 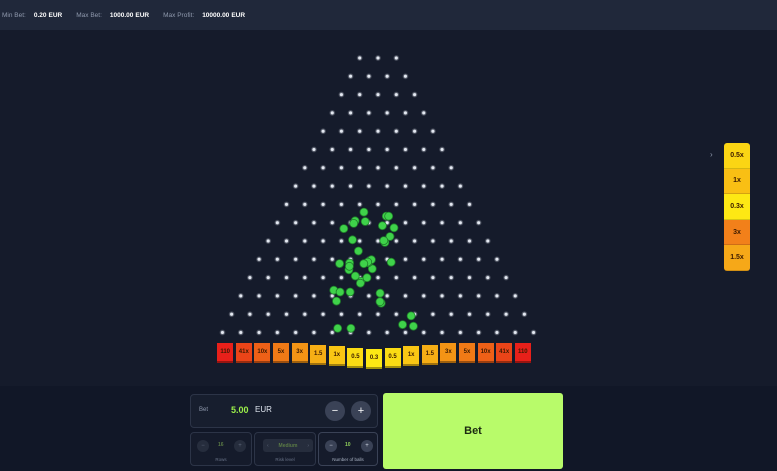 What do you see at coordinates (240, 446) in the screenshot?
I see `rows-increase-button: +` at bounding box center [240, 446].